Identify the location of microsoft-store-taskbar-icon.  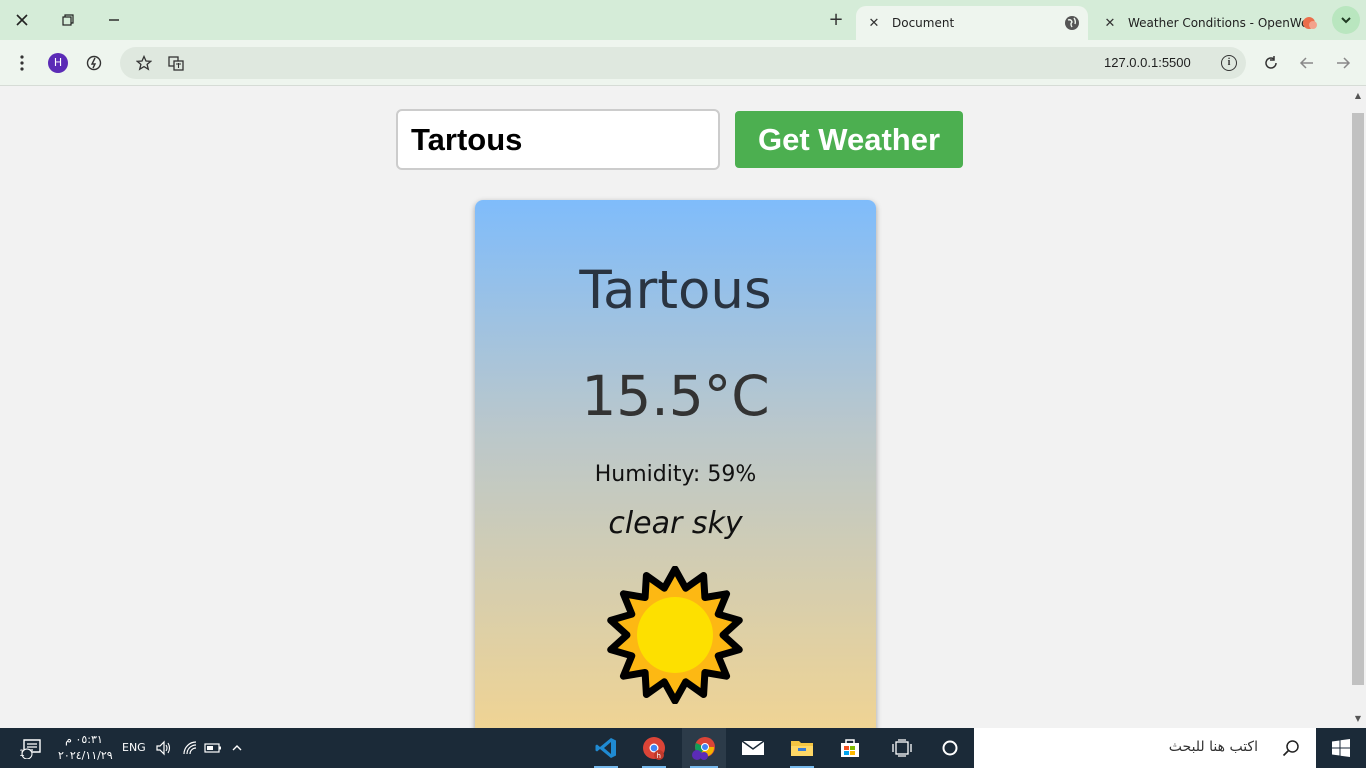
(850, 748).